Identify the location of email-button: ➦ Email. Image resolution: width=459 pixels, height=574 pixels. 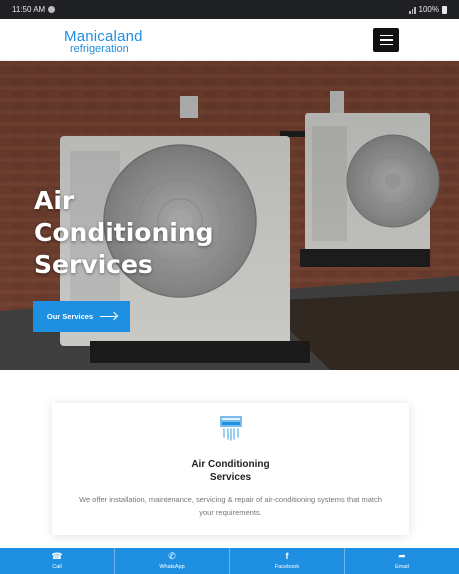
(402, 561).